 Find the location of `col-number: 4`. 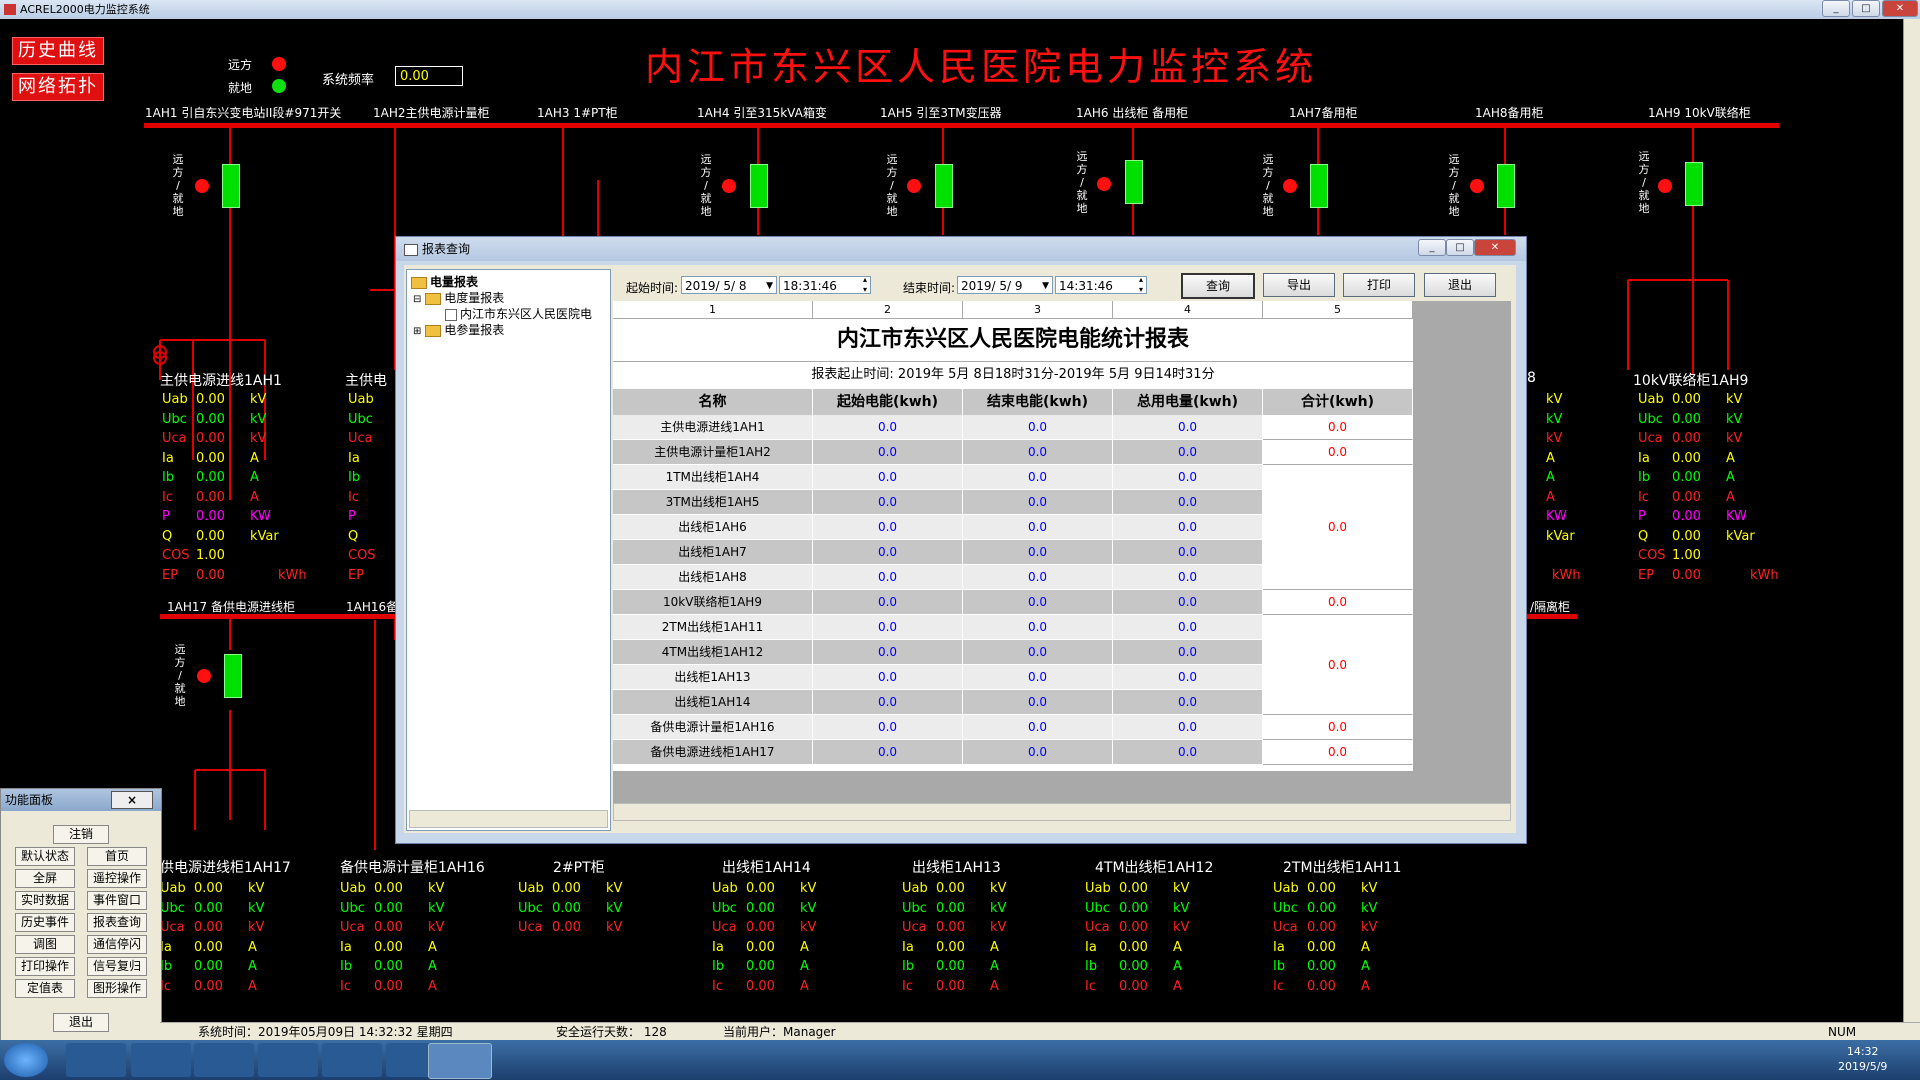

col-number: 4 is located at coordinates (1188, 310).